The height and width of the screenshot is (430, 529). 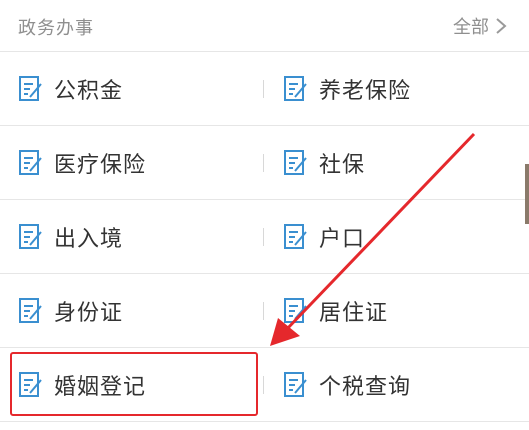 I want to click on service-label: 身份证, so click(x=89, y=313).